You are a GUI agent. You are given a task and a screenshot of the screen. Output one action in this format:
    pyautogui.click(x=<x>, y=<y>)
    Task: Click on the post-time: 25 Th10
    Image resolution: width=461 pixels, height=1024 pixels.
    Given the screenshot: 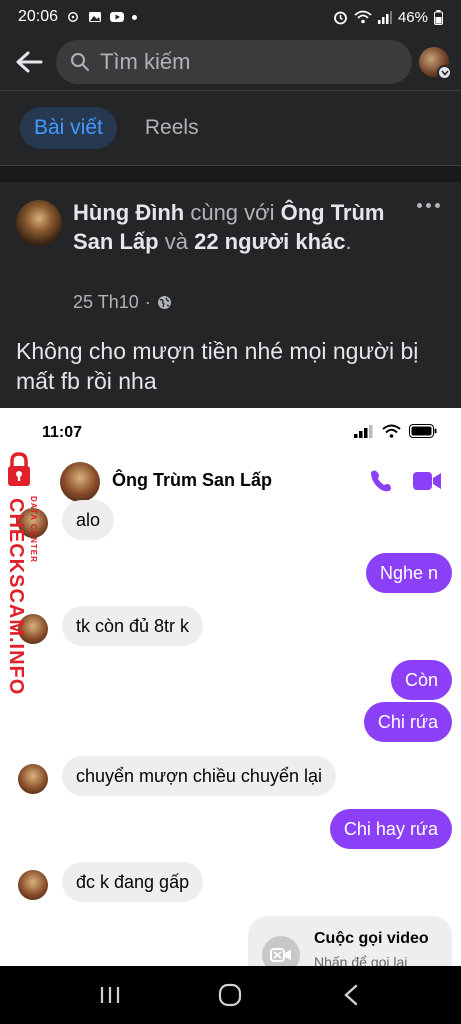 What is the action you would take?
    pyautogui.click(x=106, y=302)
    